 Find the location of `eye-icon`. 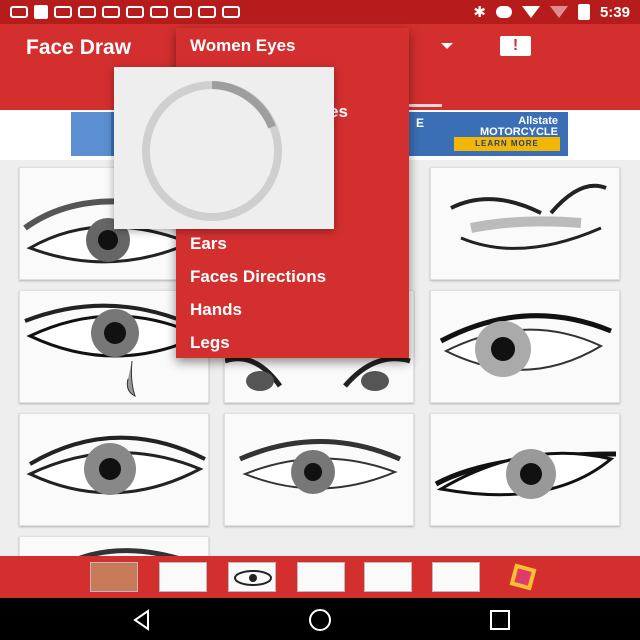

eye-icon is located at coordinates (253, 578).